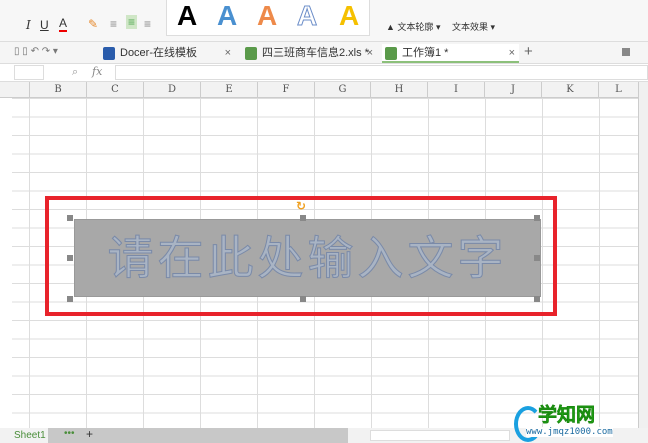 The width and height of the screenshot is (648, 443). Describe the element at coordinates (187, 16) in the screenshot. I see `style-black: A` at that location.